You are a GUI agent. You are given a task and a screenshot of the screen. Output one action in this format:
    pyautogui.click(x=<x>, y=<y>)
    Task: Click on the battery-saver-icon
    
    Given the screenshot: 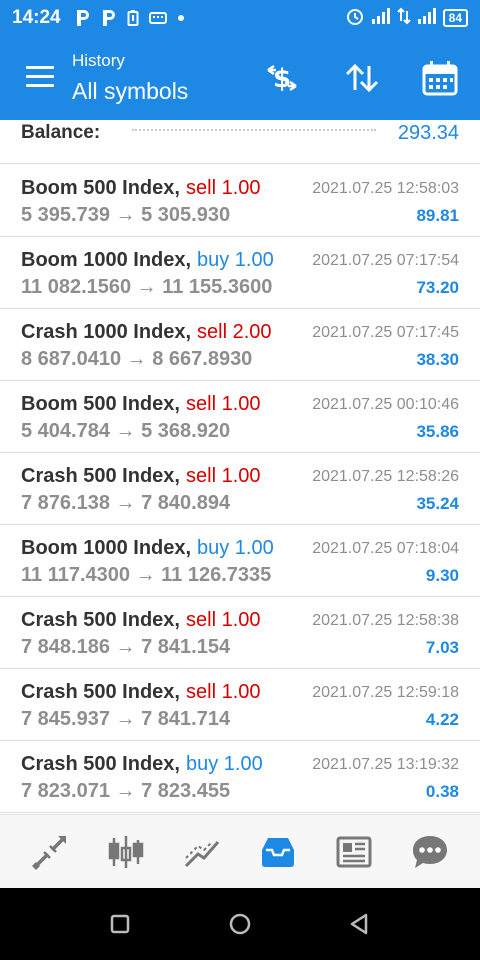 What is the action you would take?
    pyautogui.click(x=133, y=18)
    